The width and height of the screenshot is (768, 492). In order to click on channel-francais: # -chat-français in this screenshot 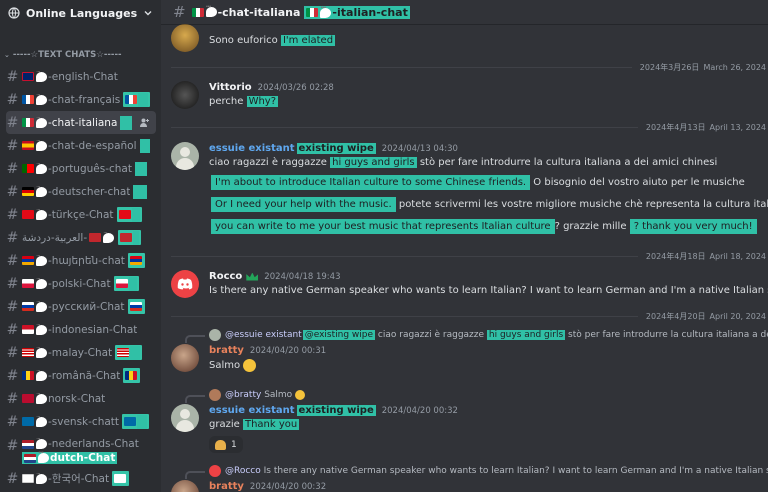, I will do `click(81, 99)`.